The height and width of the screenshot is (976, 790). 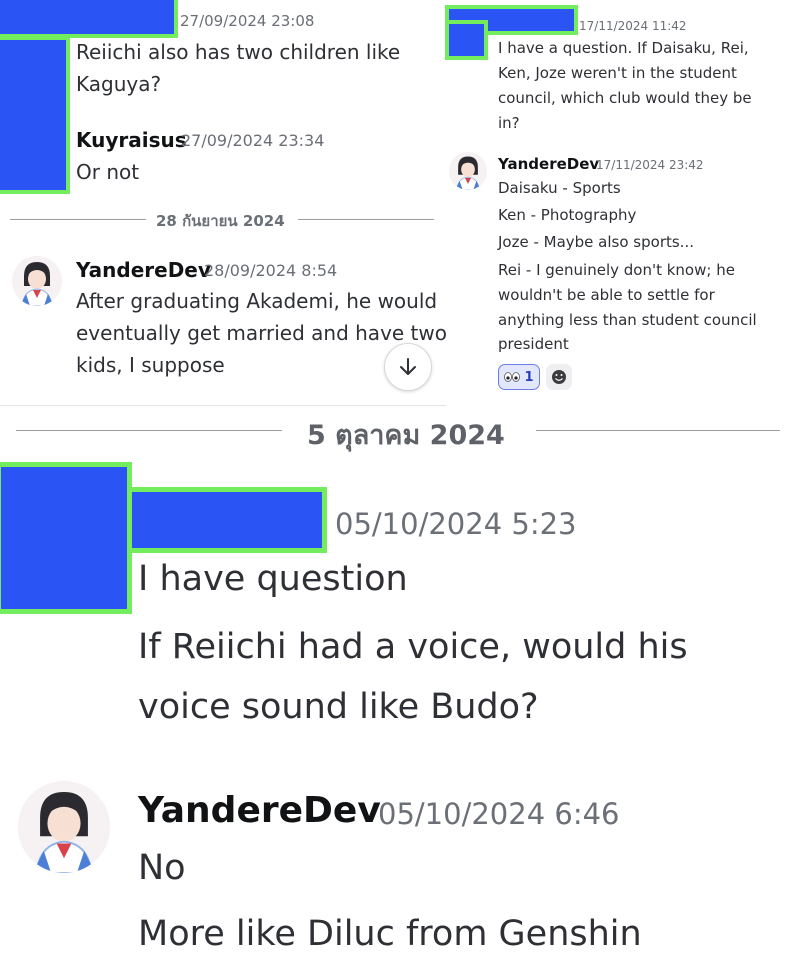 I want to click on message-timestamp: 05/10/2024 6:46, so click(x=499, y=814).